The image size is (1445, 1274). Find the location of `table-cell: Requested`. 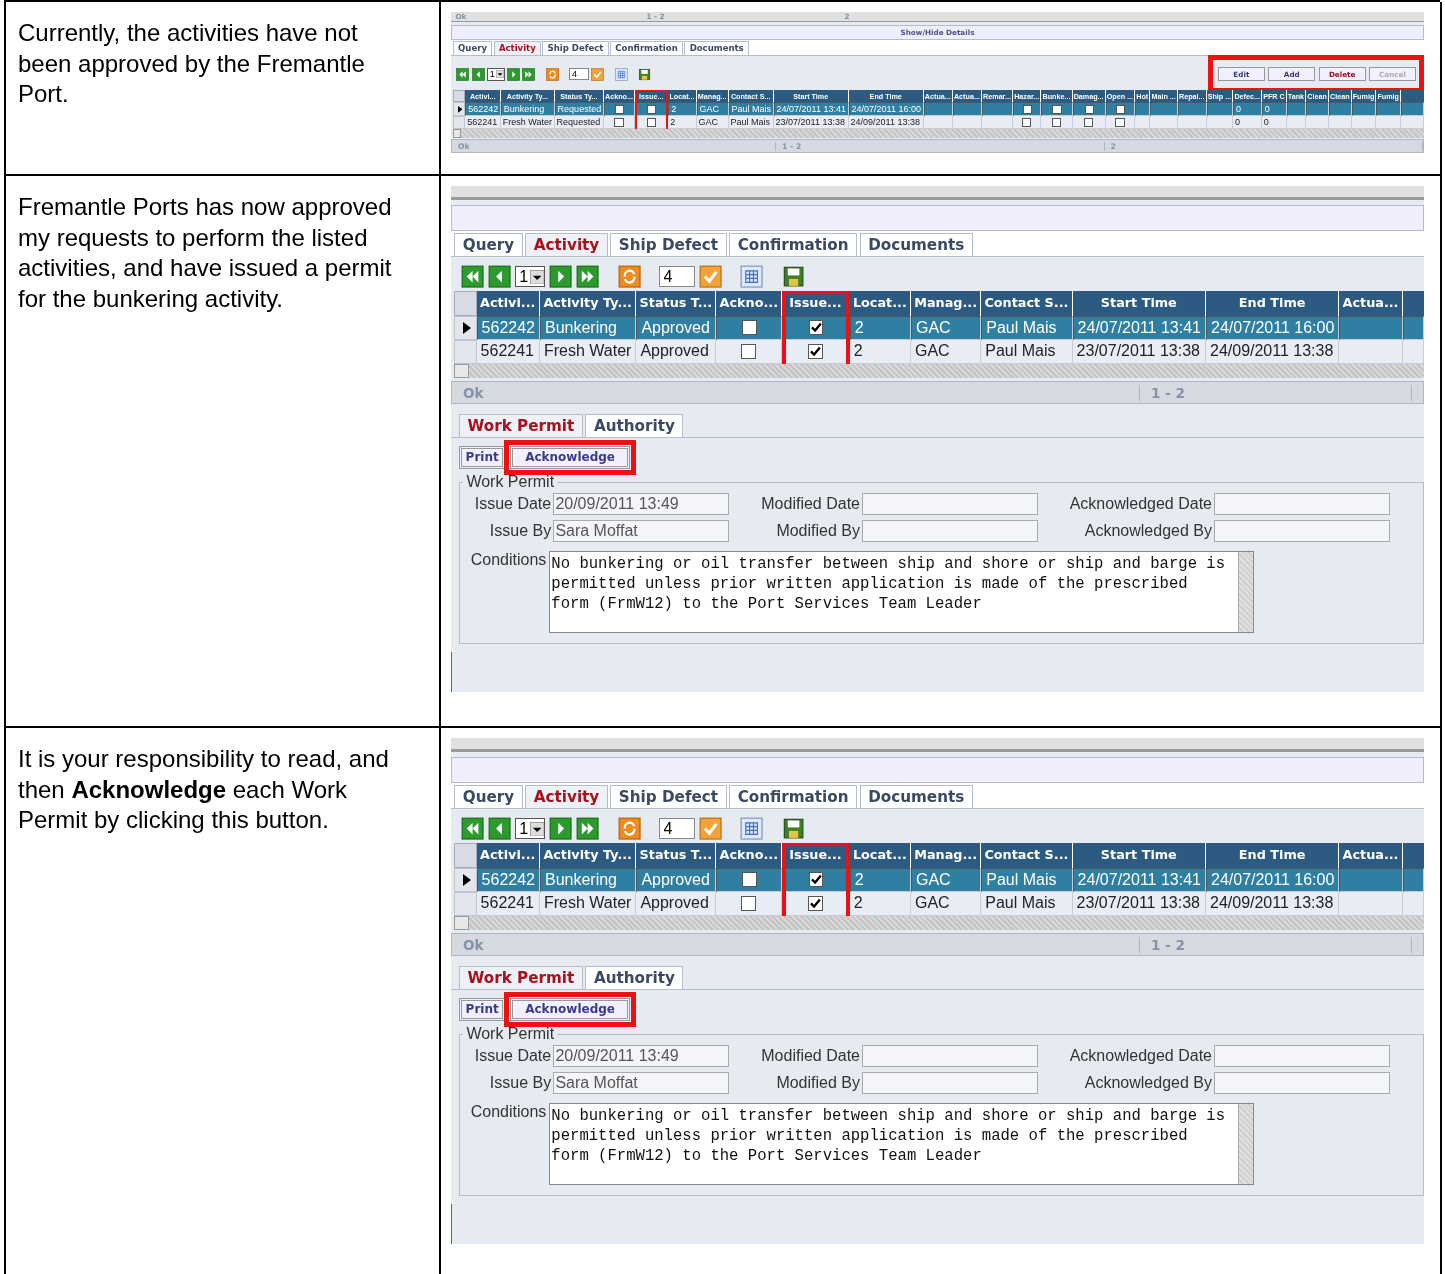

table-cell: Requested is located at coordinates (579, 109).